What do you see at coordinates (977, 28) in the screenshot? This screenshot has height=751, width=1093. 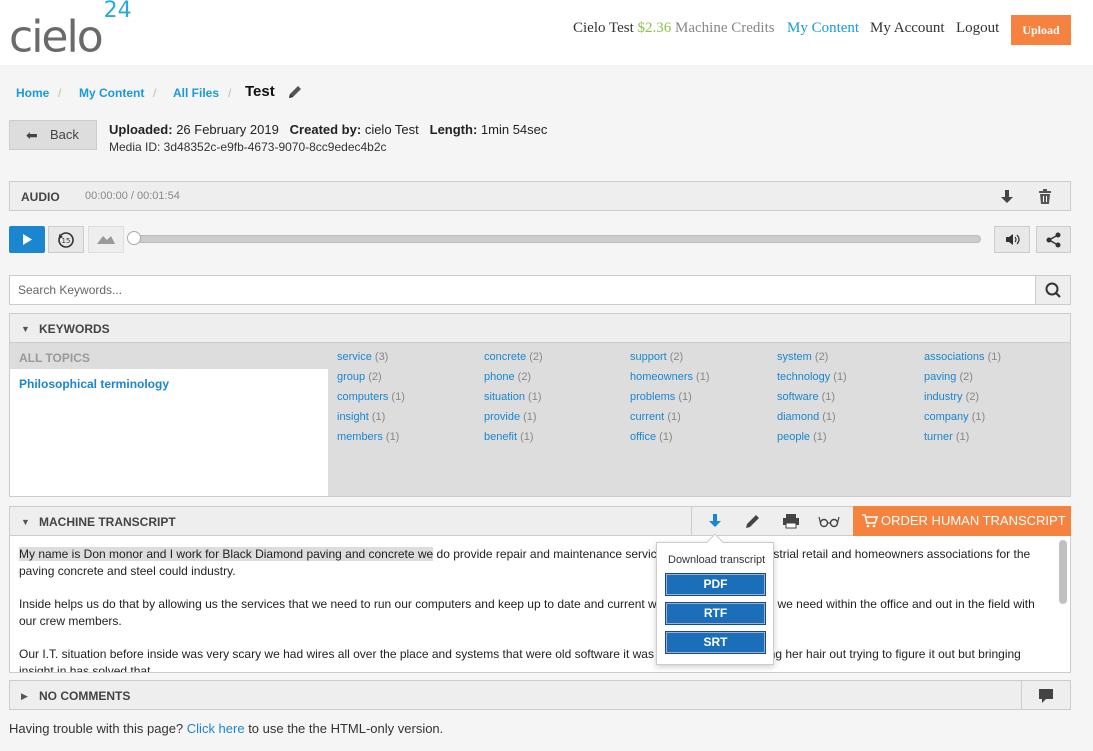 I see `nav-logout: Logout` at bounding box center [977, 28].